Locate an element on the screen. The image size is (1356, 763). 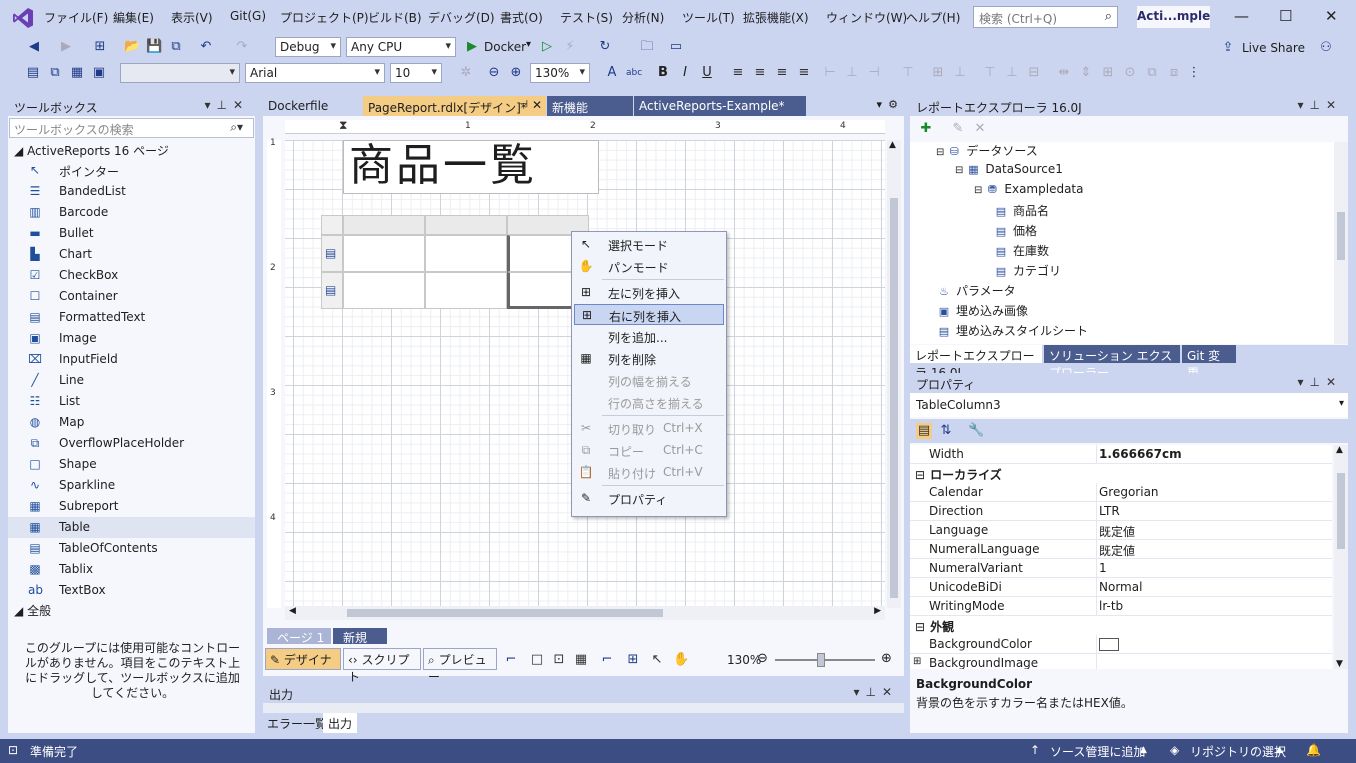
property-row: WritingMode lr-tb is located at coordinates (1121, 606).